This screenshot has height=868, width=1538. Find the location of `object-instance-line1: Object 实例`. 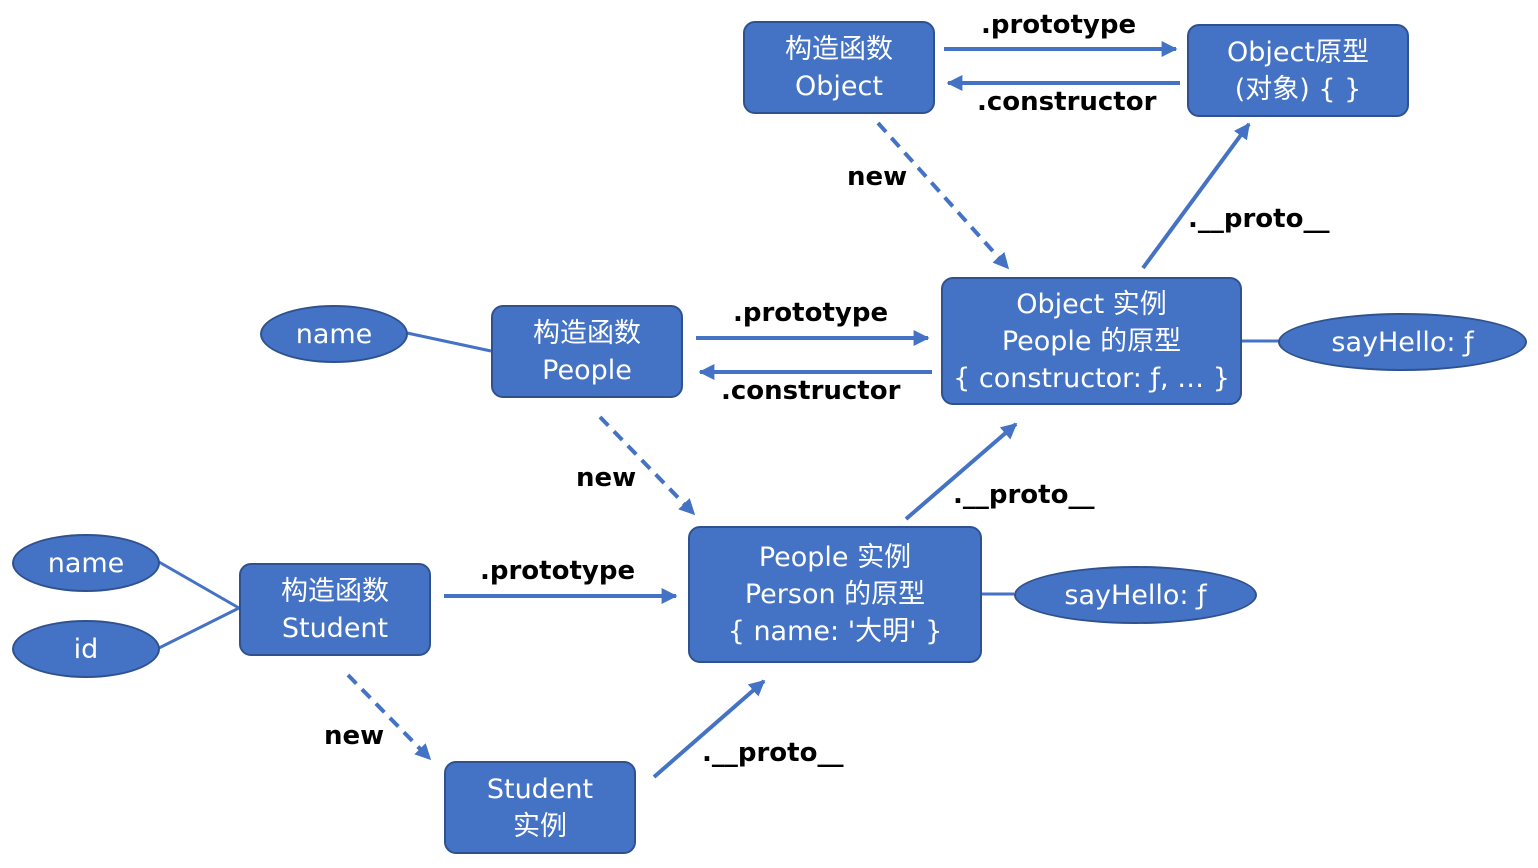

object-instance-line1: Object 实例 is located at coordinates (1091, 304).